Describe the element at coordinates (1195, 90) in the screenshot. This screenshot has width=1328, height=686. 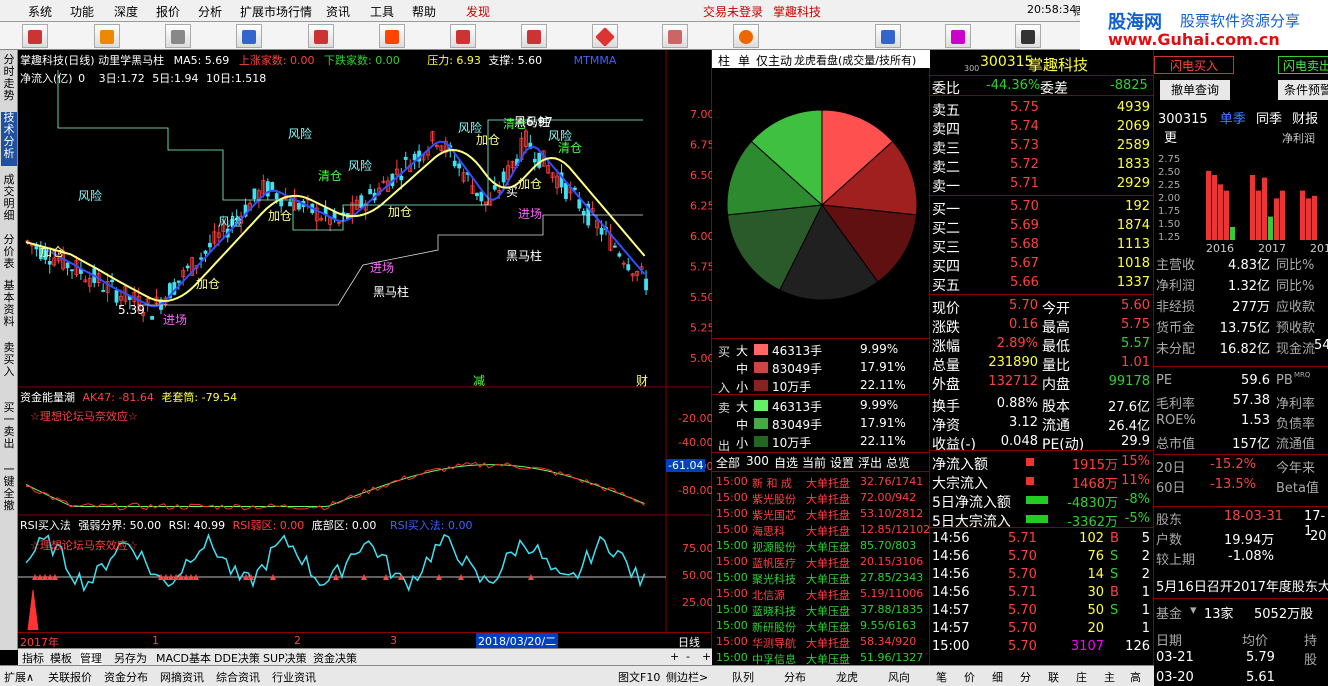
I see `cancel-query-button: 撤单查询` at that location.